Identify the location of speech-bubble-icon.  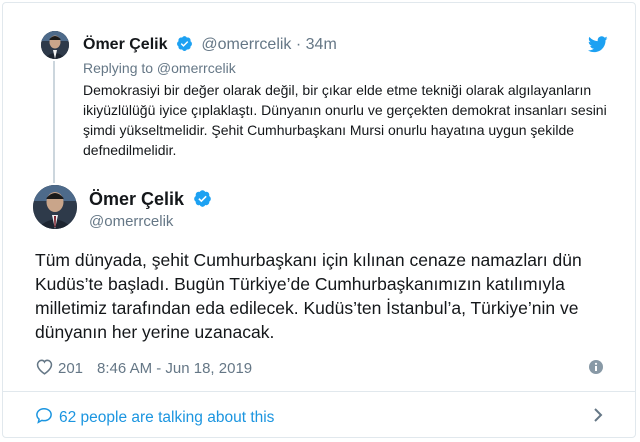
(44, 418).